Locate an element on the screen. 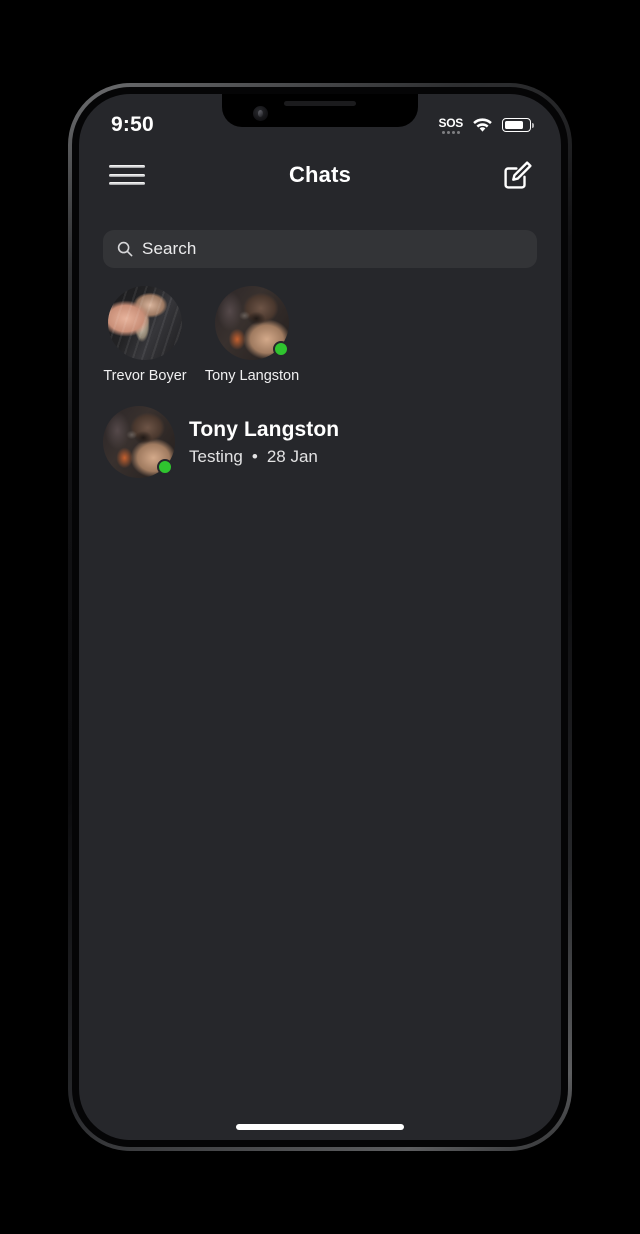 The image size is (640, 1234). notch is located at coordinates (320, 110).